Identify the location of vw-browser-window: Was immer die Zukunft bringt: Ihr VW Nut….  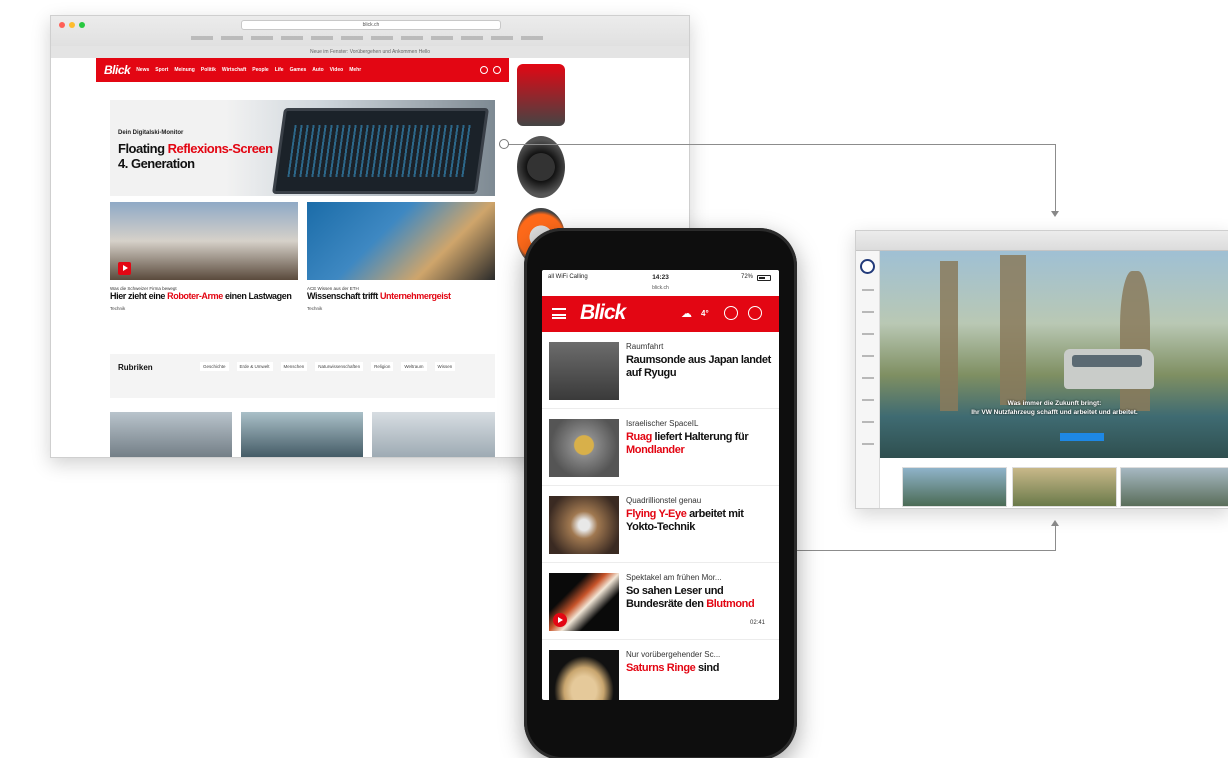
(1041, 369).